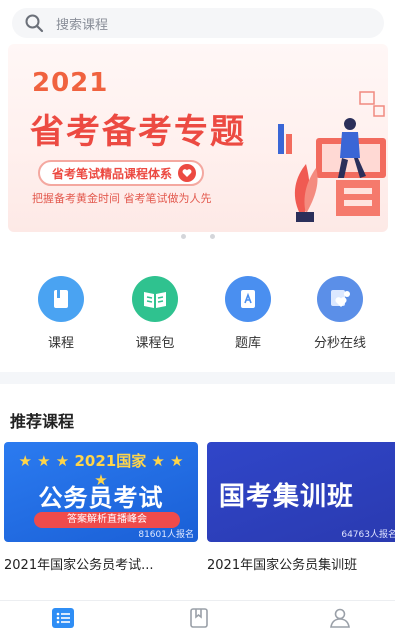  What do you see at coordinates (368, 535) in the screenshot?
I see `enroll-count: 64763人报名` at bounding box center [368, 535].